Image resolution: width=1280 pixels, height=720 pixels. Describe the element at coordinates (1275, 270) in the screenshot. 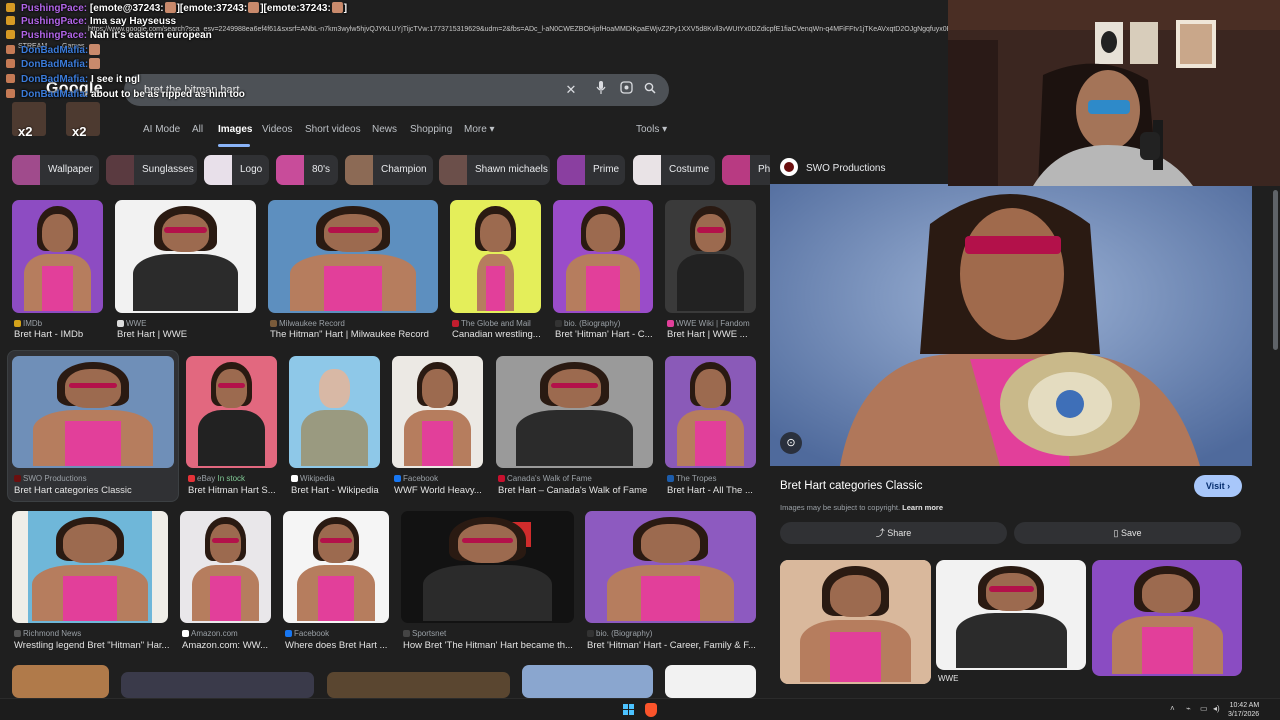

I see `scrollbar` at that location.